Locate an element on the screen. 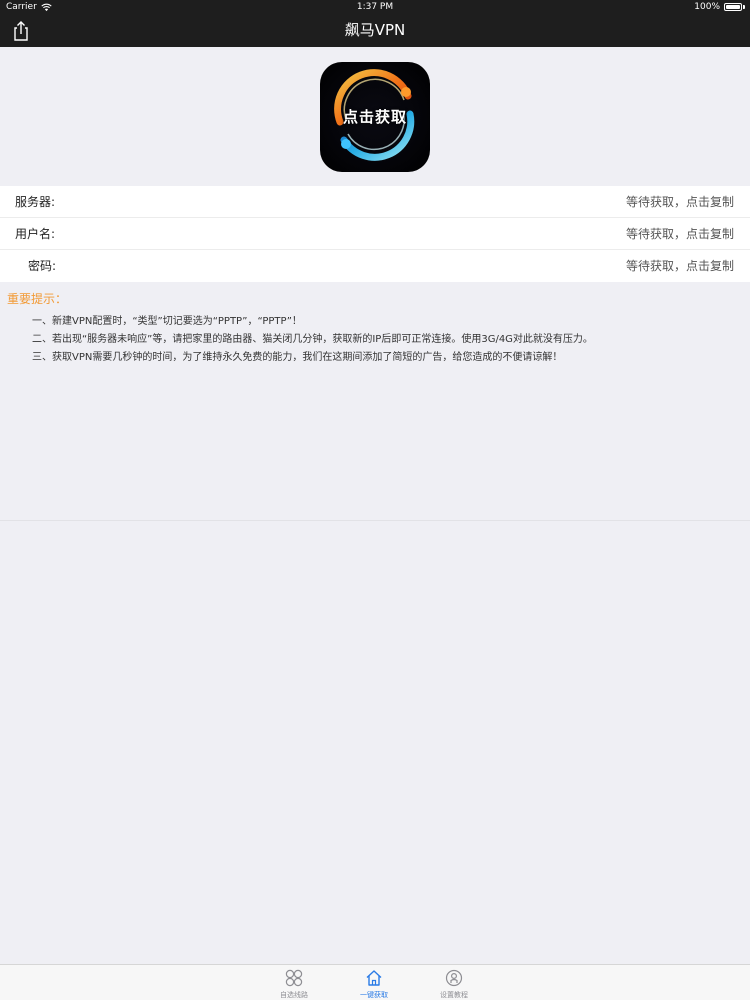  tab-bar: 自选线路 一键获取 设置教程 is located at coordinates (375, 982).